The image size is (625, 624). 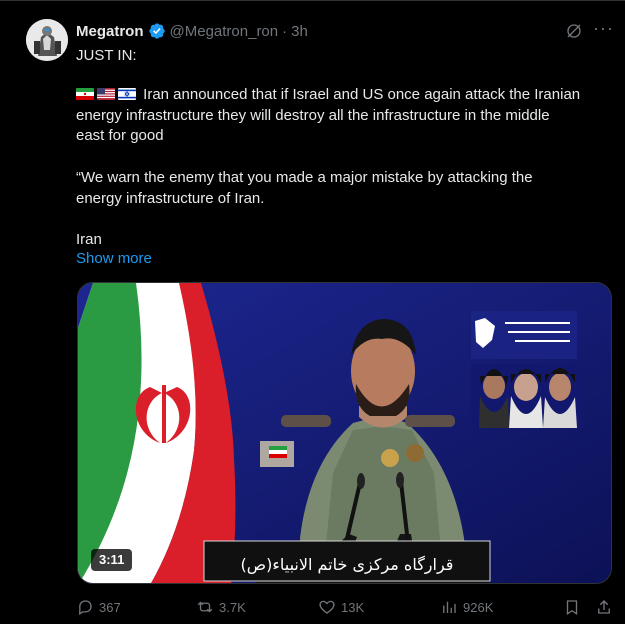 I want to click on bookmark-icon, so click(x=572, y=608).